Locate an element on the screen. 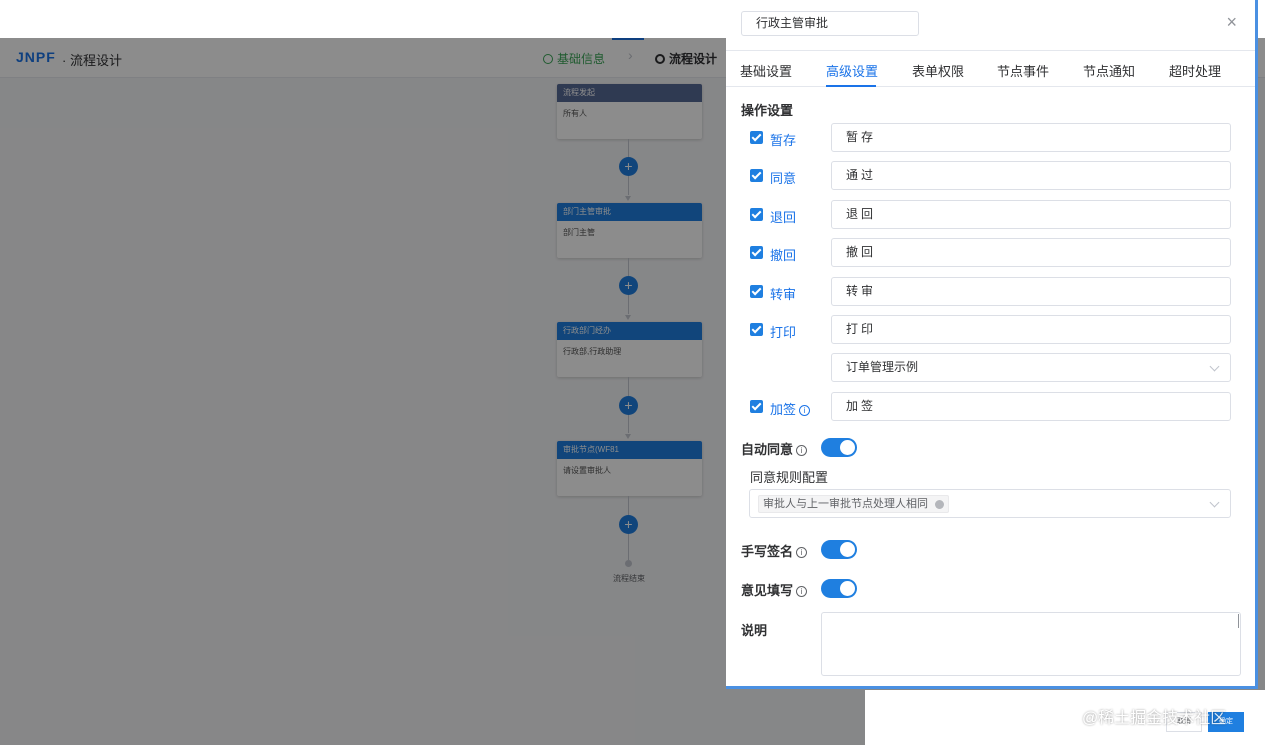 This screenshot has height=745, width=1265. tab-timeout-handling: 超时处理 is located at coordinates (1195, 70).